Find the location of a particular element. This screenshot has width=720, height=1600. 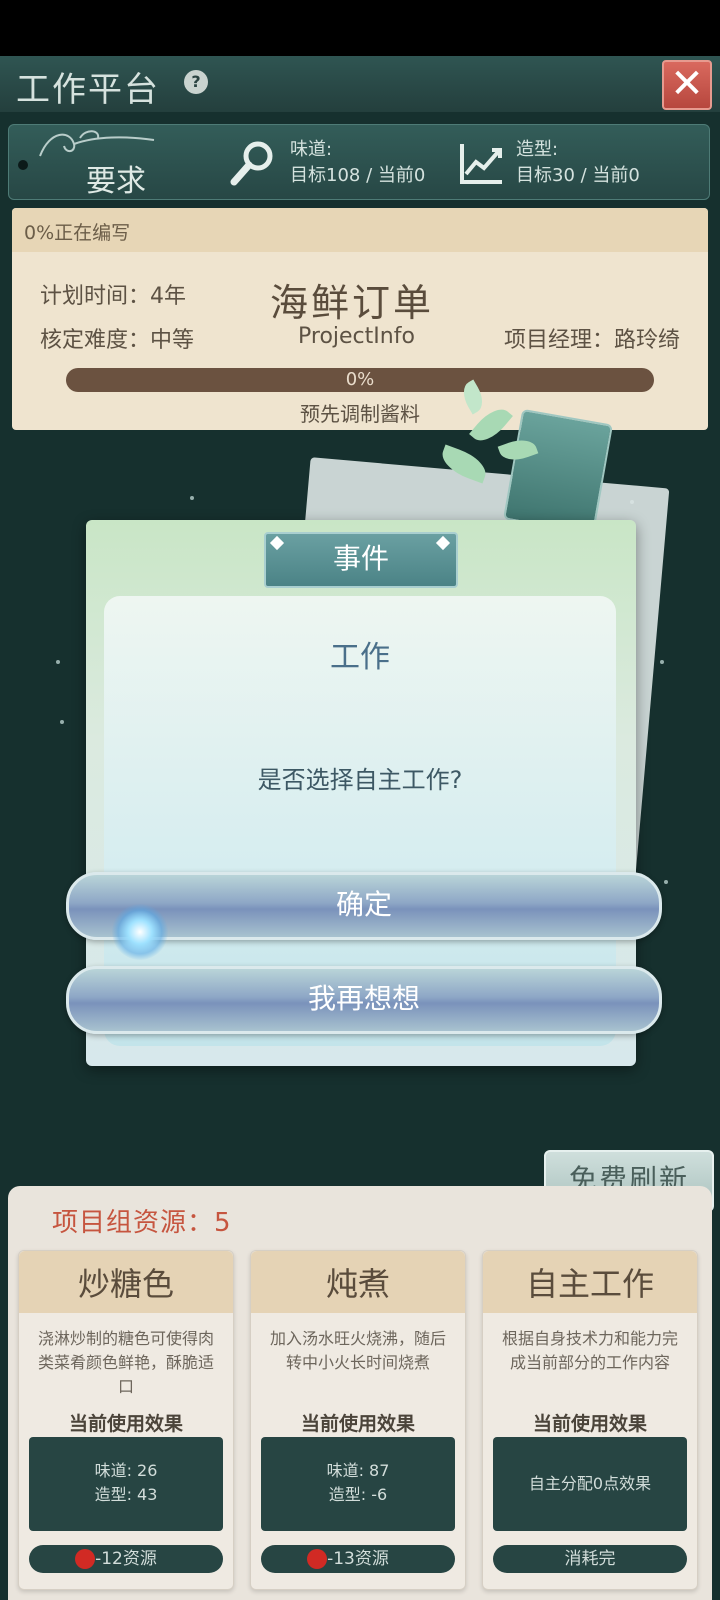

taste-value: 目标108 / 当前0 is located at coordinates (358, 175).